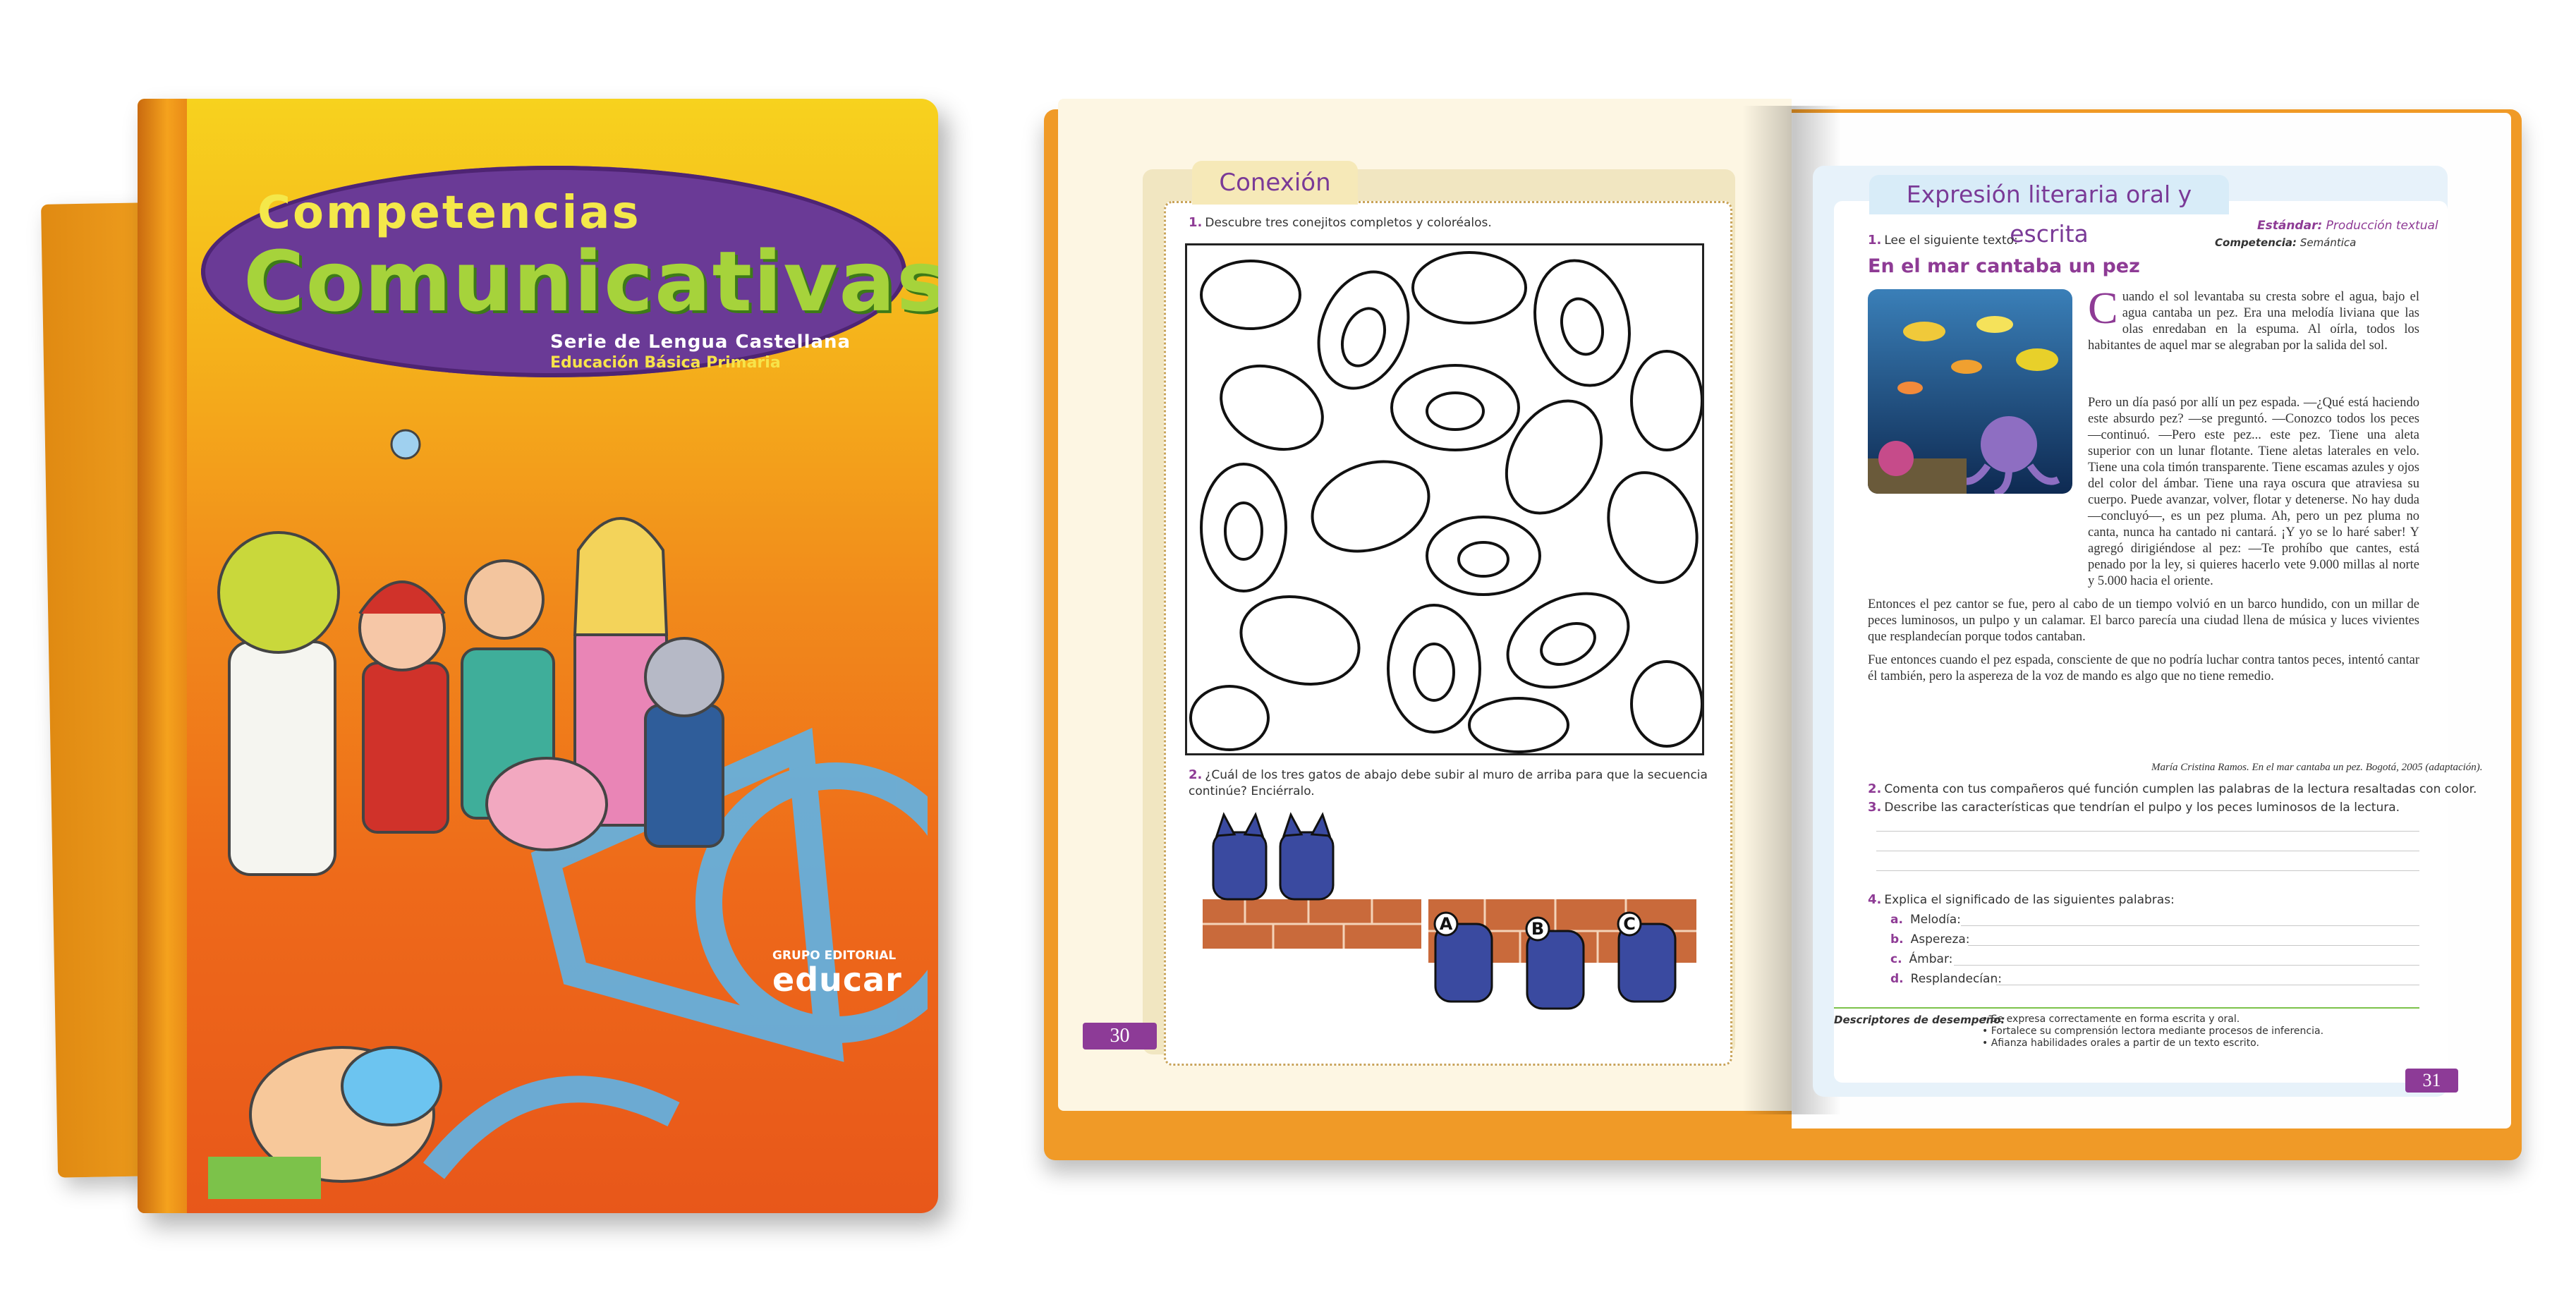  What do you see at coordinates (1120, 1036) in the screenshot?
I see `page-number-left: 30` at bounding box center [1120, 1036].